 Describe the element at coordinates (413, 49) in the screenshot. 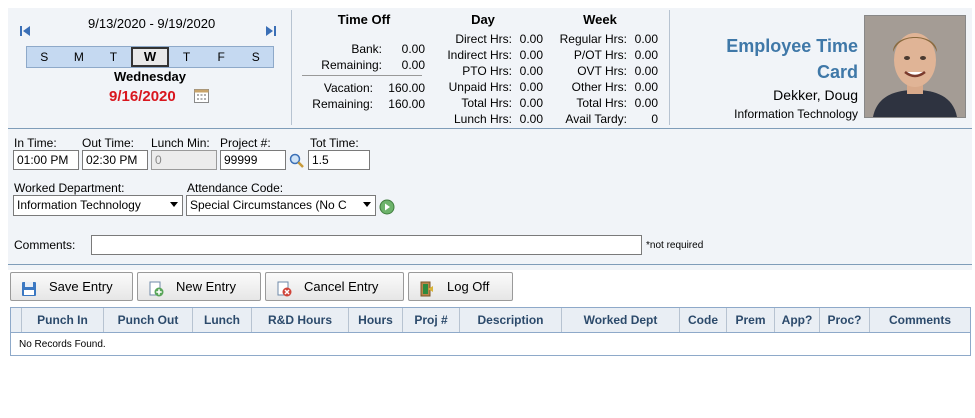

I see `bank-value: 0.00` at that location.